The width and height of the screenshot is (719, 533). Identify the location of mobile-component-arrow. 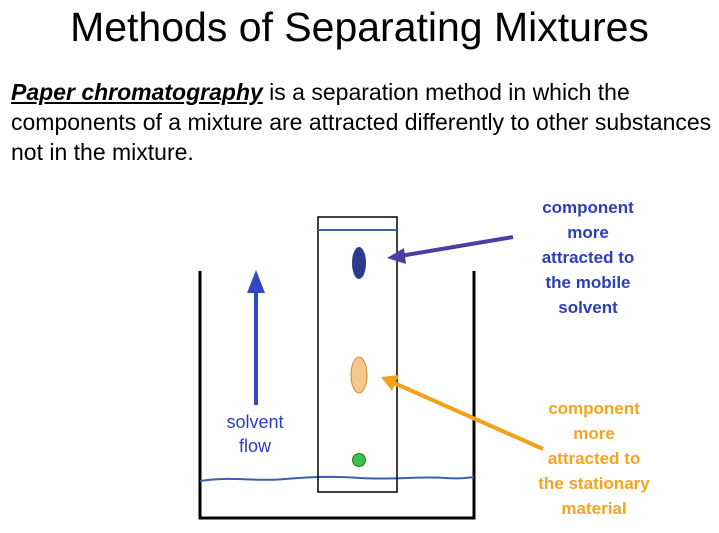
(456, 246).